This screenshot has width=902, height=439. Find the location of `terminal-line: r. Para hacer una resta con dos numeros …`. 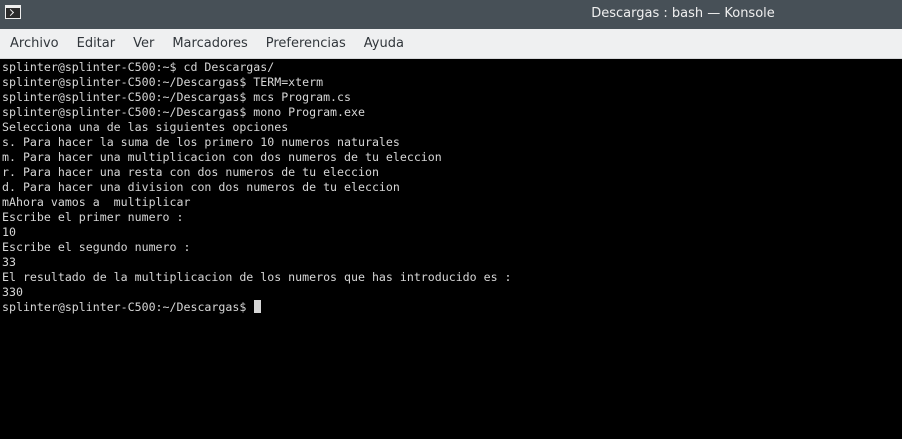

terminal-line: r. Para hacer una resta con dos numeros … is located at coordinates (190, 172).